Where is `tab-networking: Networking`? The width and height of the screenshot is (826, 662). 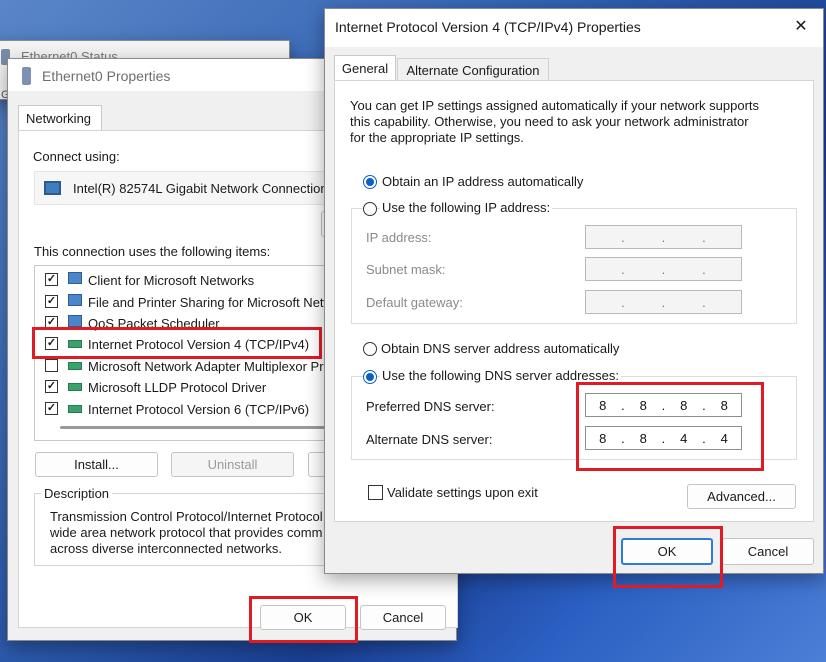 tab-networking: Networking is located at coordinates (60, 118).